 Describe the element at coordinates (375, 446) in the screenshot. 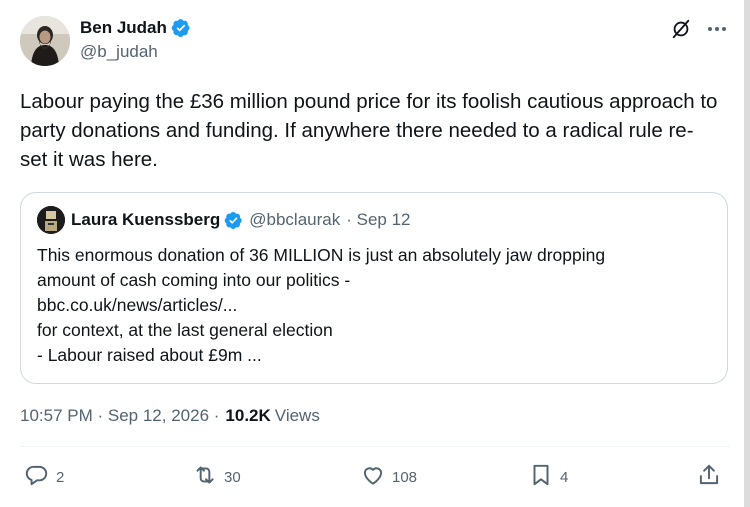

I see `divider` at that location.